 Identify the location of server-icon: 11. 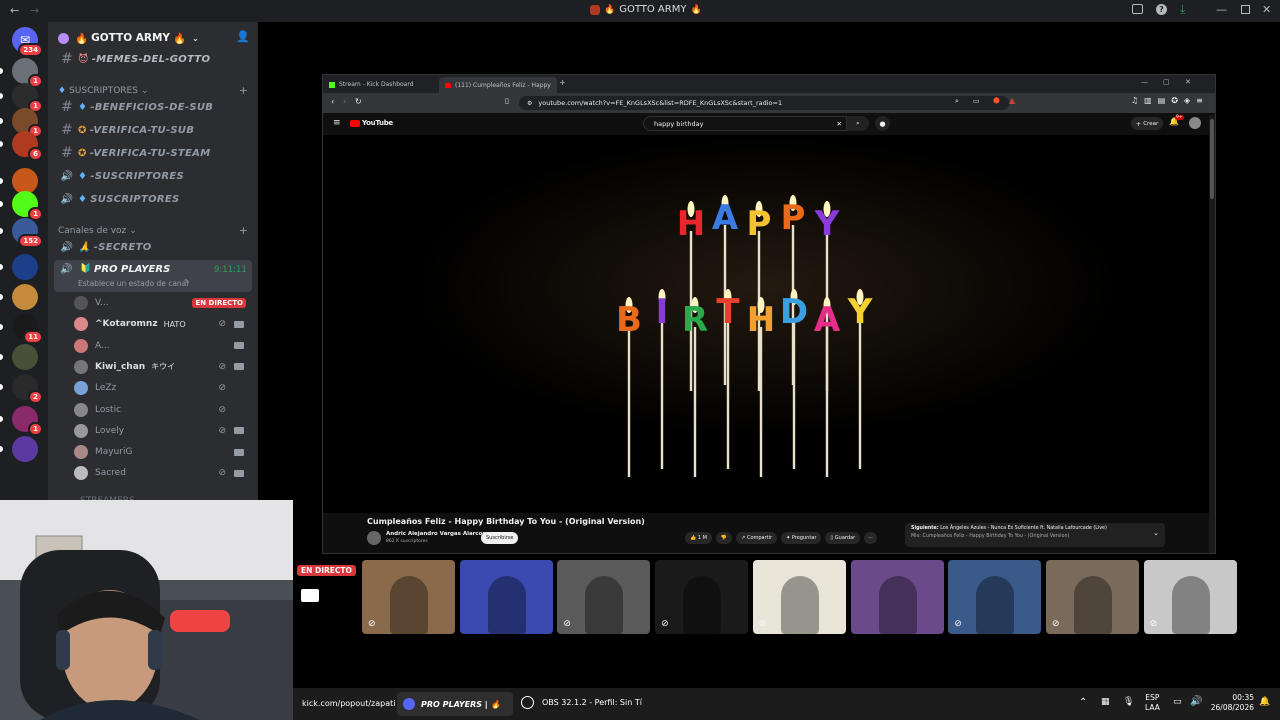
(27, 329).